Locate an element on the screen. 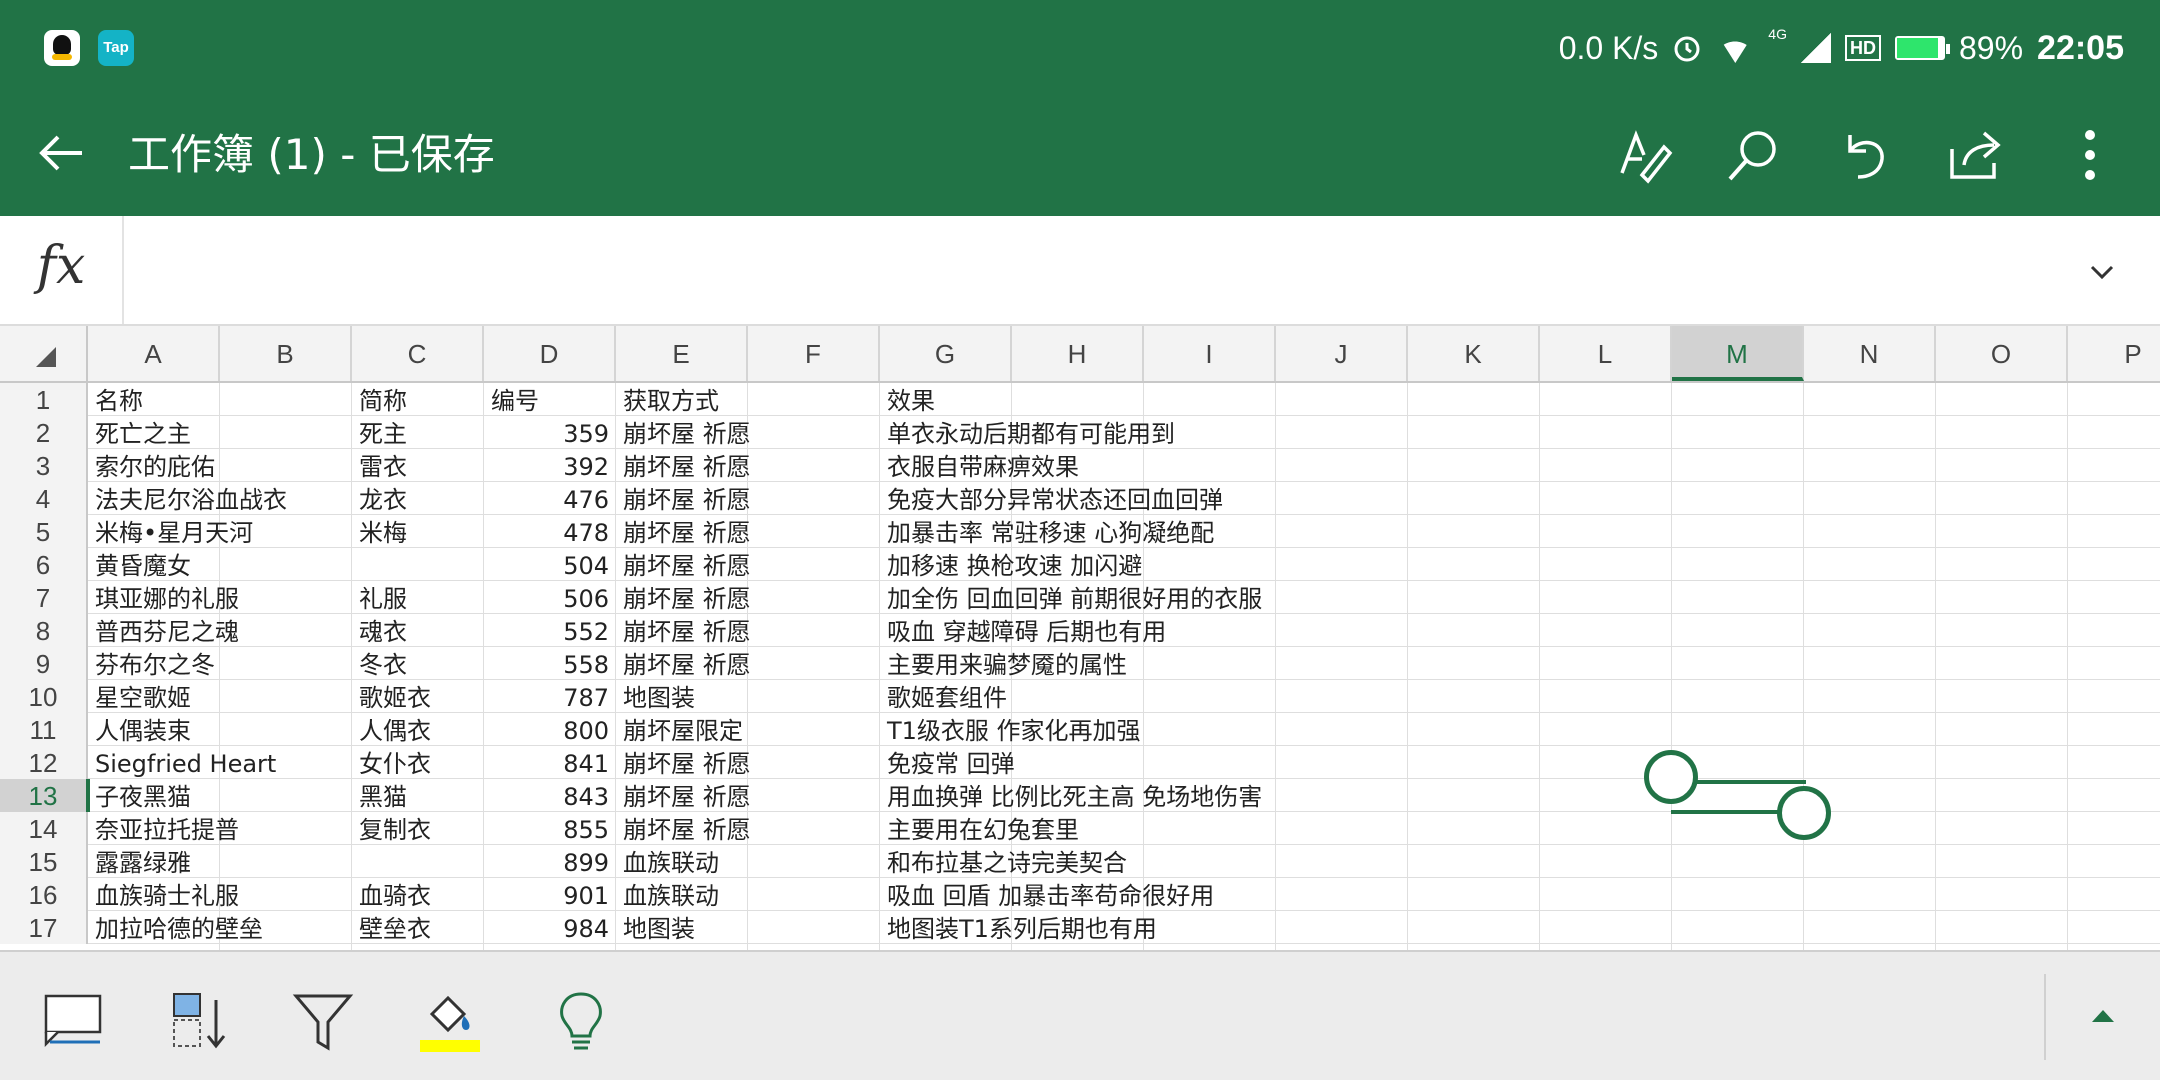 The image size is (2160, 1080). cell-d: 899 is located at coordinates (550, 861).